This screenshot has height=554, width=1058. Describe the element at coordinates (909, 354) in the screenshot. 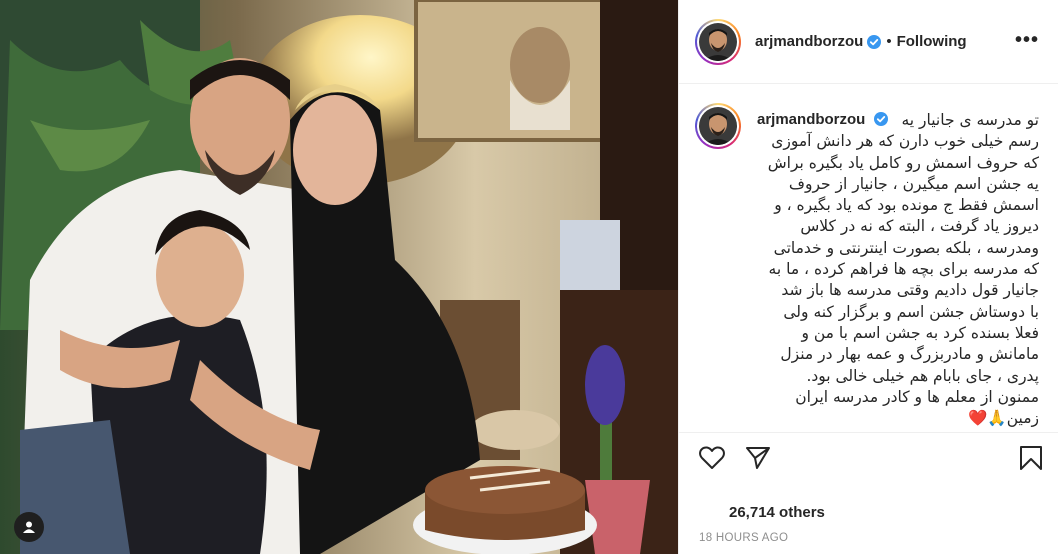

I see `caption-line: مامانش و مادربزرگ و عمه بهار در منزل` at that location.